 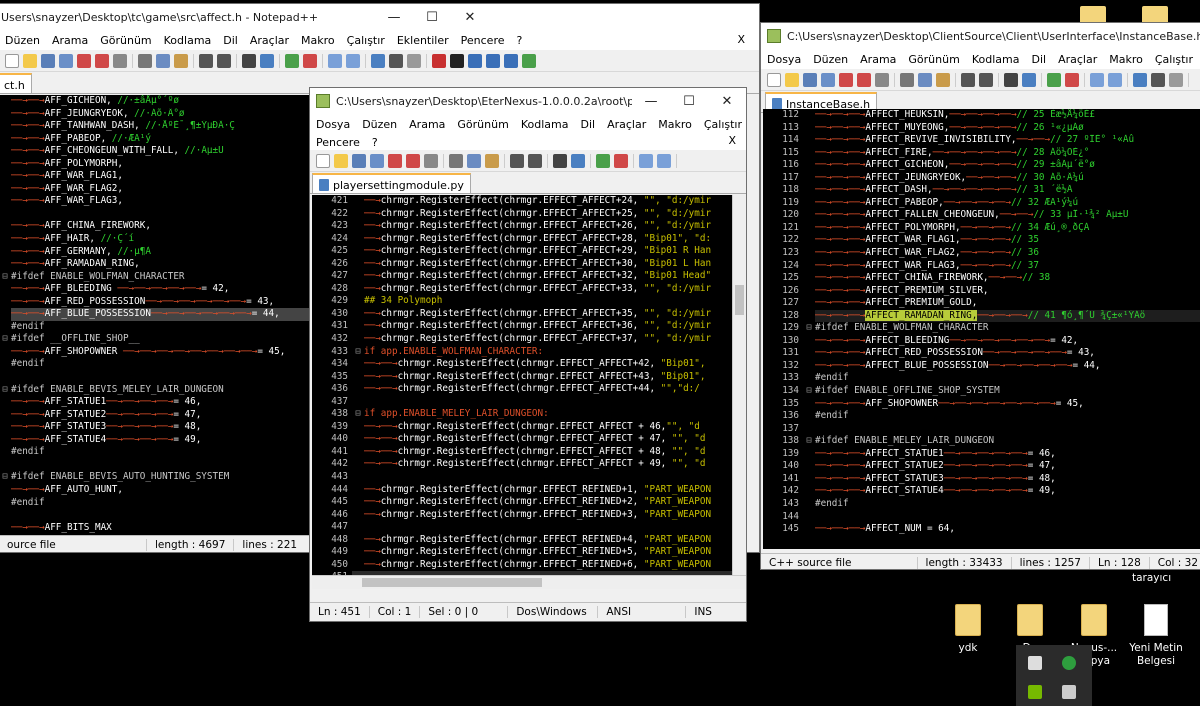 I want to click on menu-item: Eklentiler, so click(x=423, y=40).